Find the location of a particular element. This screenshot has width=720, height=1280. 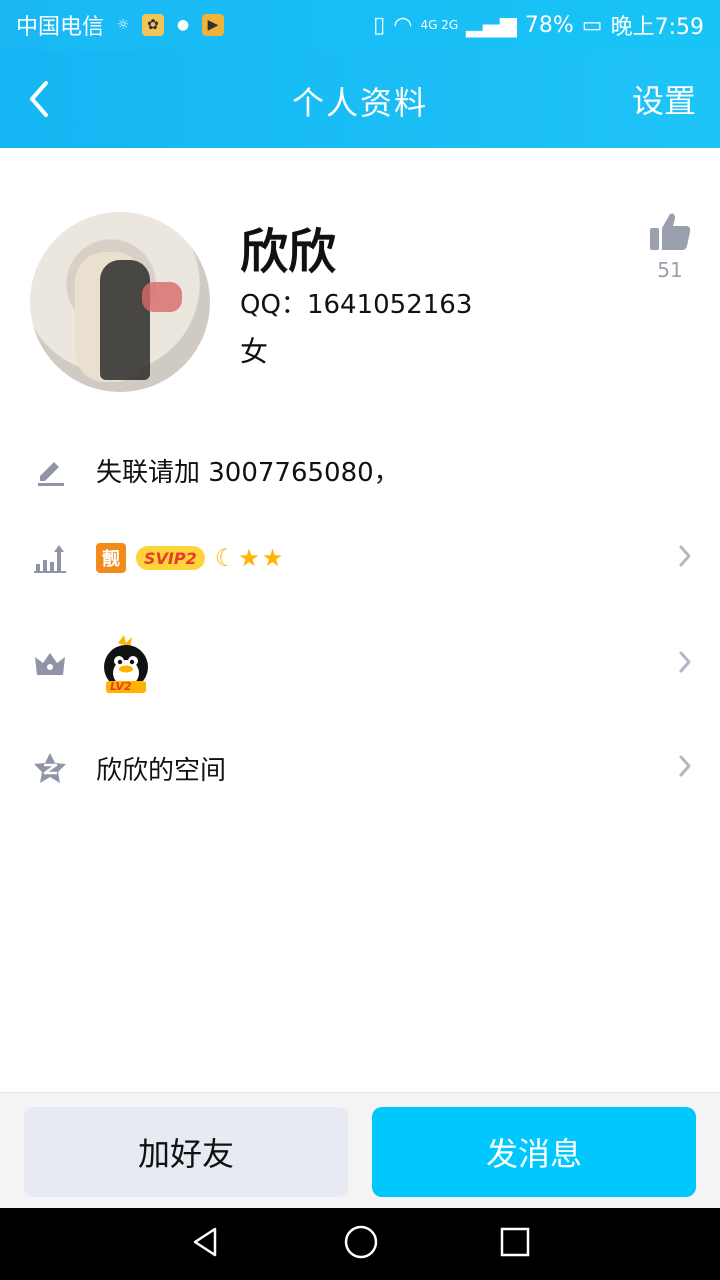

badges-list: 靓 SVIP2 ☾★★ is located at coordinates (190, 558).